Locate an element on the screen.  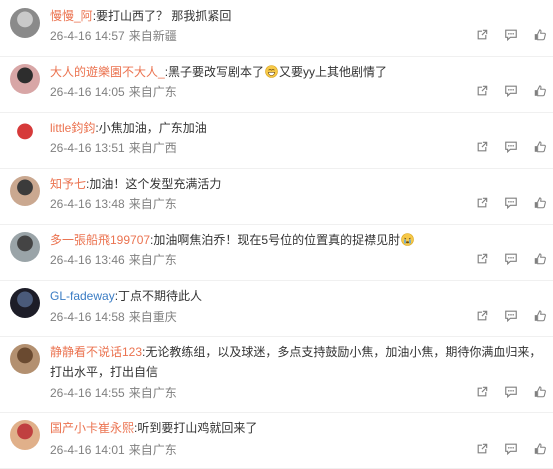
timestamp: 26-4-16 14:55 is located at coordinates (87, 393).